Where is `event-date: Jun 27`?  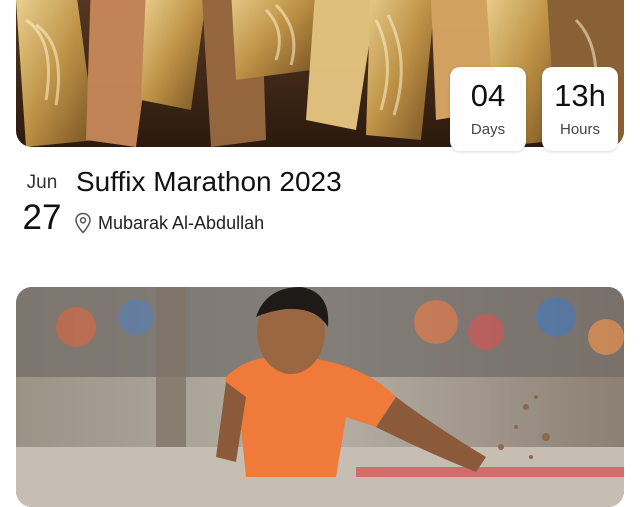
event-date: Jun 27 is located at coordinates (42, 203).